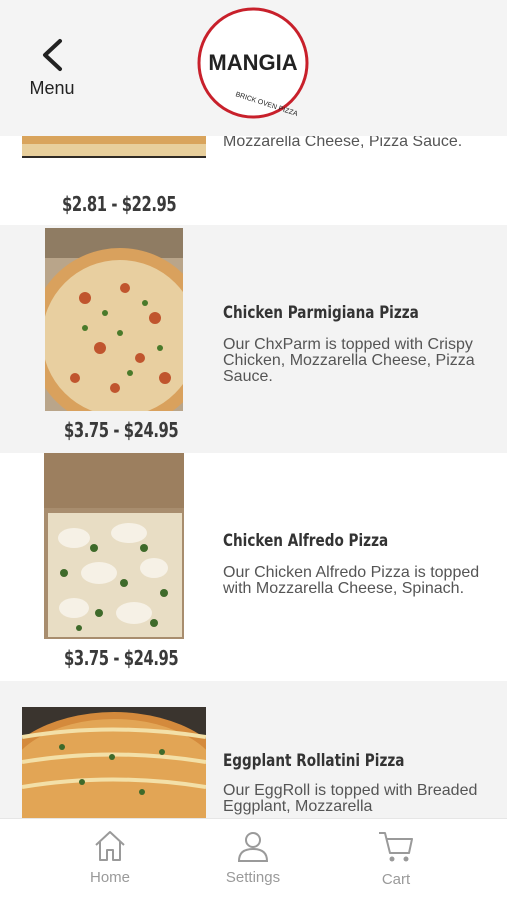 This screenshot has width=507, height=901. Describe the element at coordinates (321, 313) in the screenshot. I see `item-title: Chicken Parmigiana Pizza` at that location.